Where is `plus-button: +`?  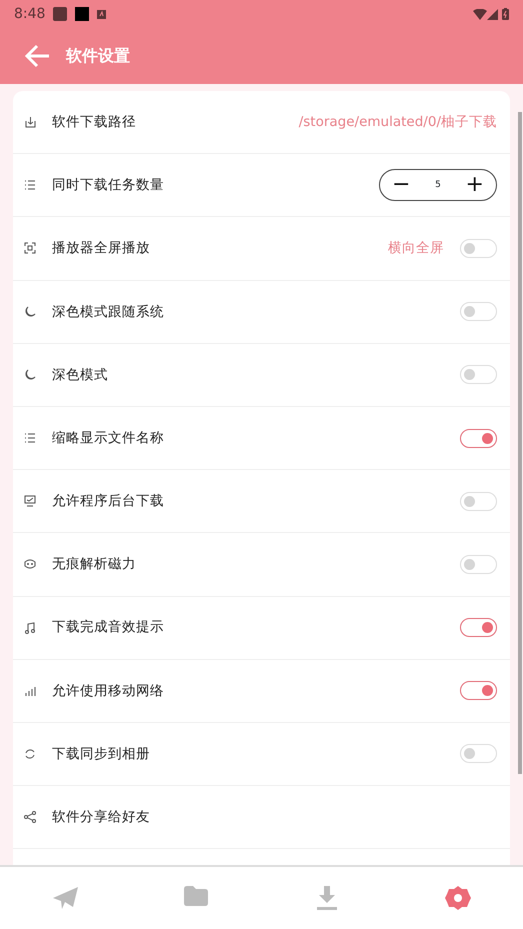 plus-button: + is located at coordinates (475, 185).